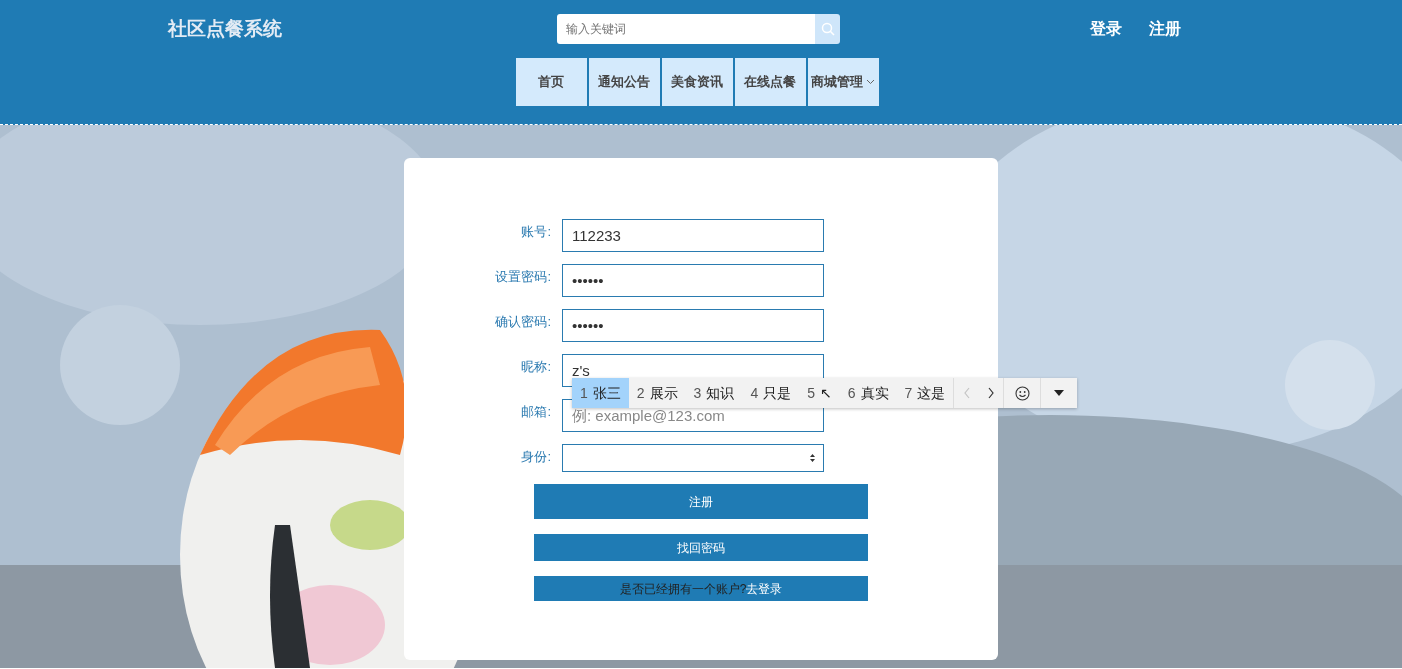 The height and width of the screenshot is (669, 1402). Describe the element at coordinates (693, 235) in the screenshot. I see `input-field: 112233` at that location.